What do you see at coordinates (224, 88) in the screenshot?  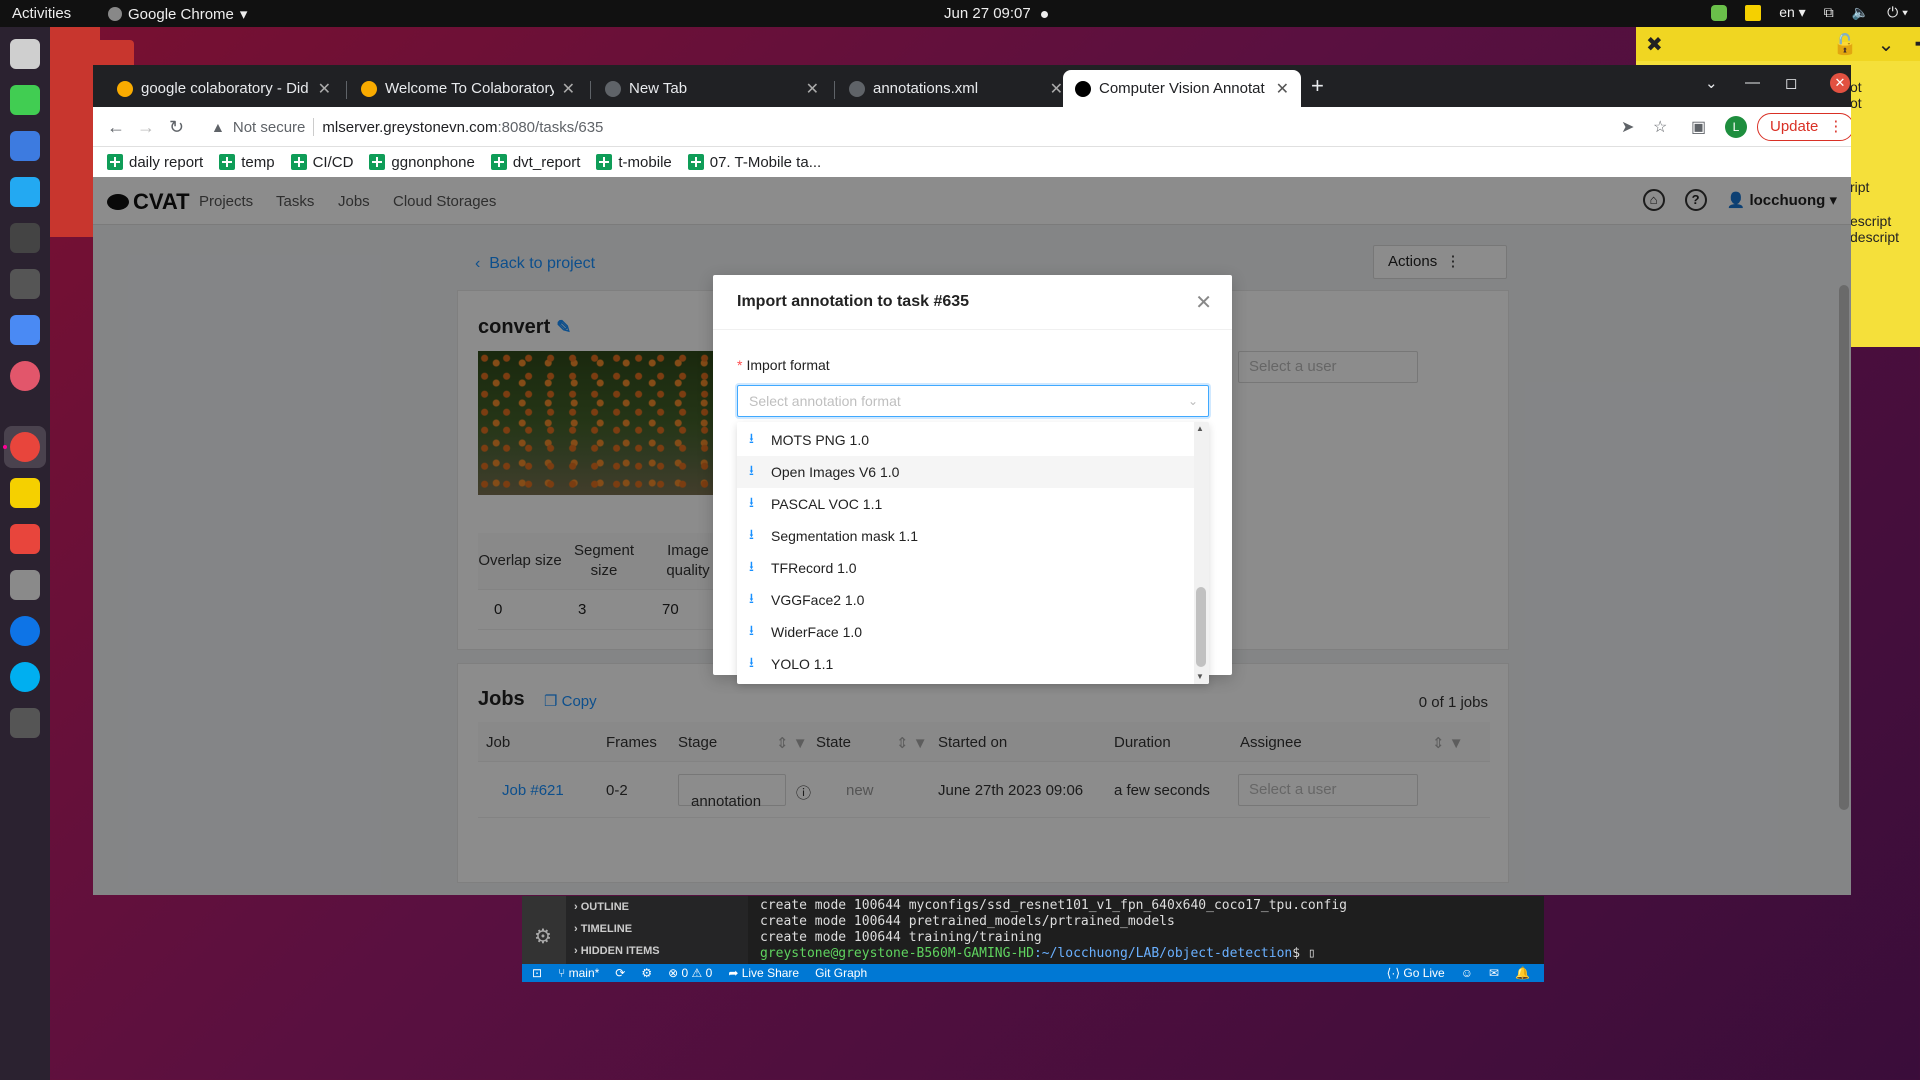 I see `tab-google-colaboratory: google colaboratory - Did ✕` at bounding box center [224, 88].